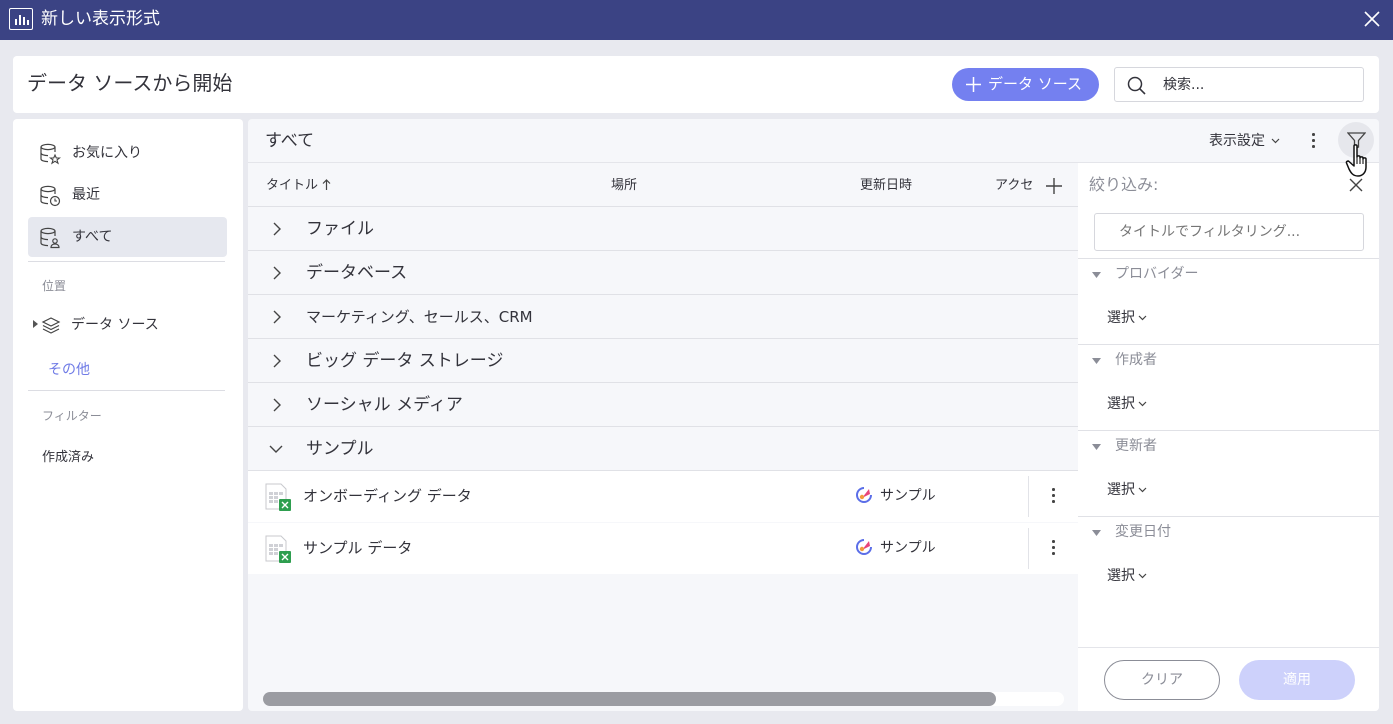  I want to click on search-icon, so click(1136, 85).